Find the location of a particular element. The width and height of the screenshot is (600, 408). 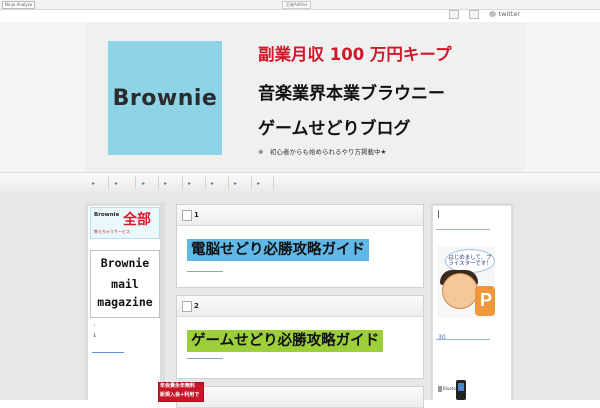

text-cursor is located at coordinates (438, 214).